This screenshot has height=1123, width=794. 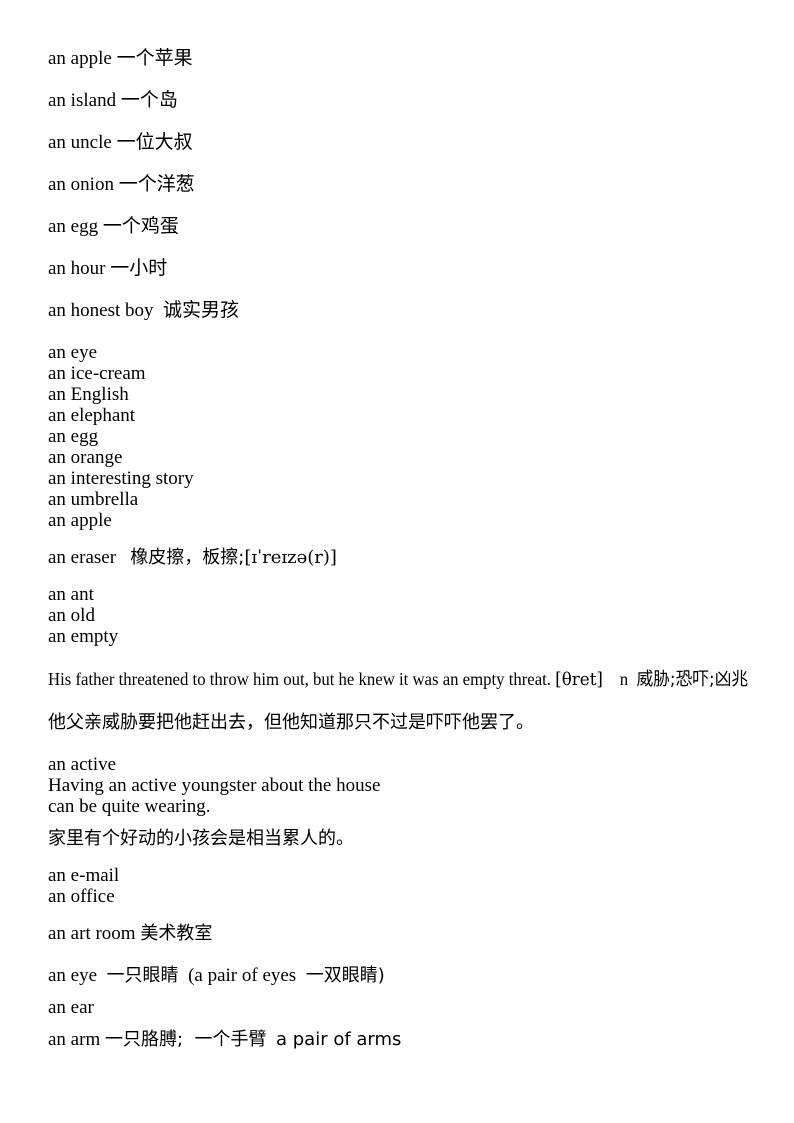 What do you see at coordinates (81, 896) in the screenshot?
I see `list-item: an office` at bounding box center [81, 896].